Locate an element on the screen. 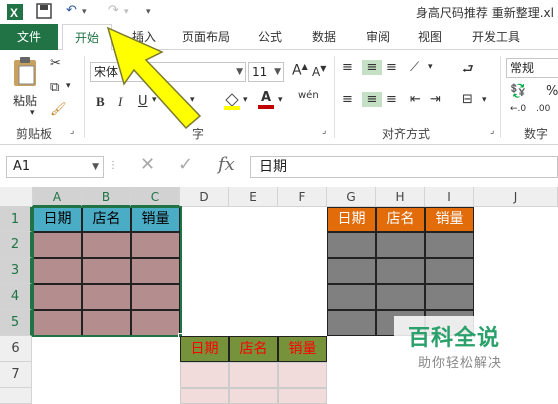 The image size is (558, 404). tab-file: 文件 is located at coordinates (29, 37).